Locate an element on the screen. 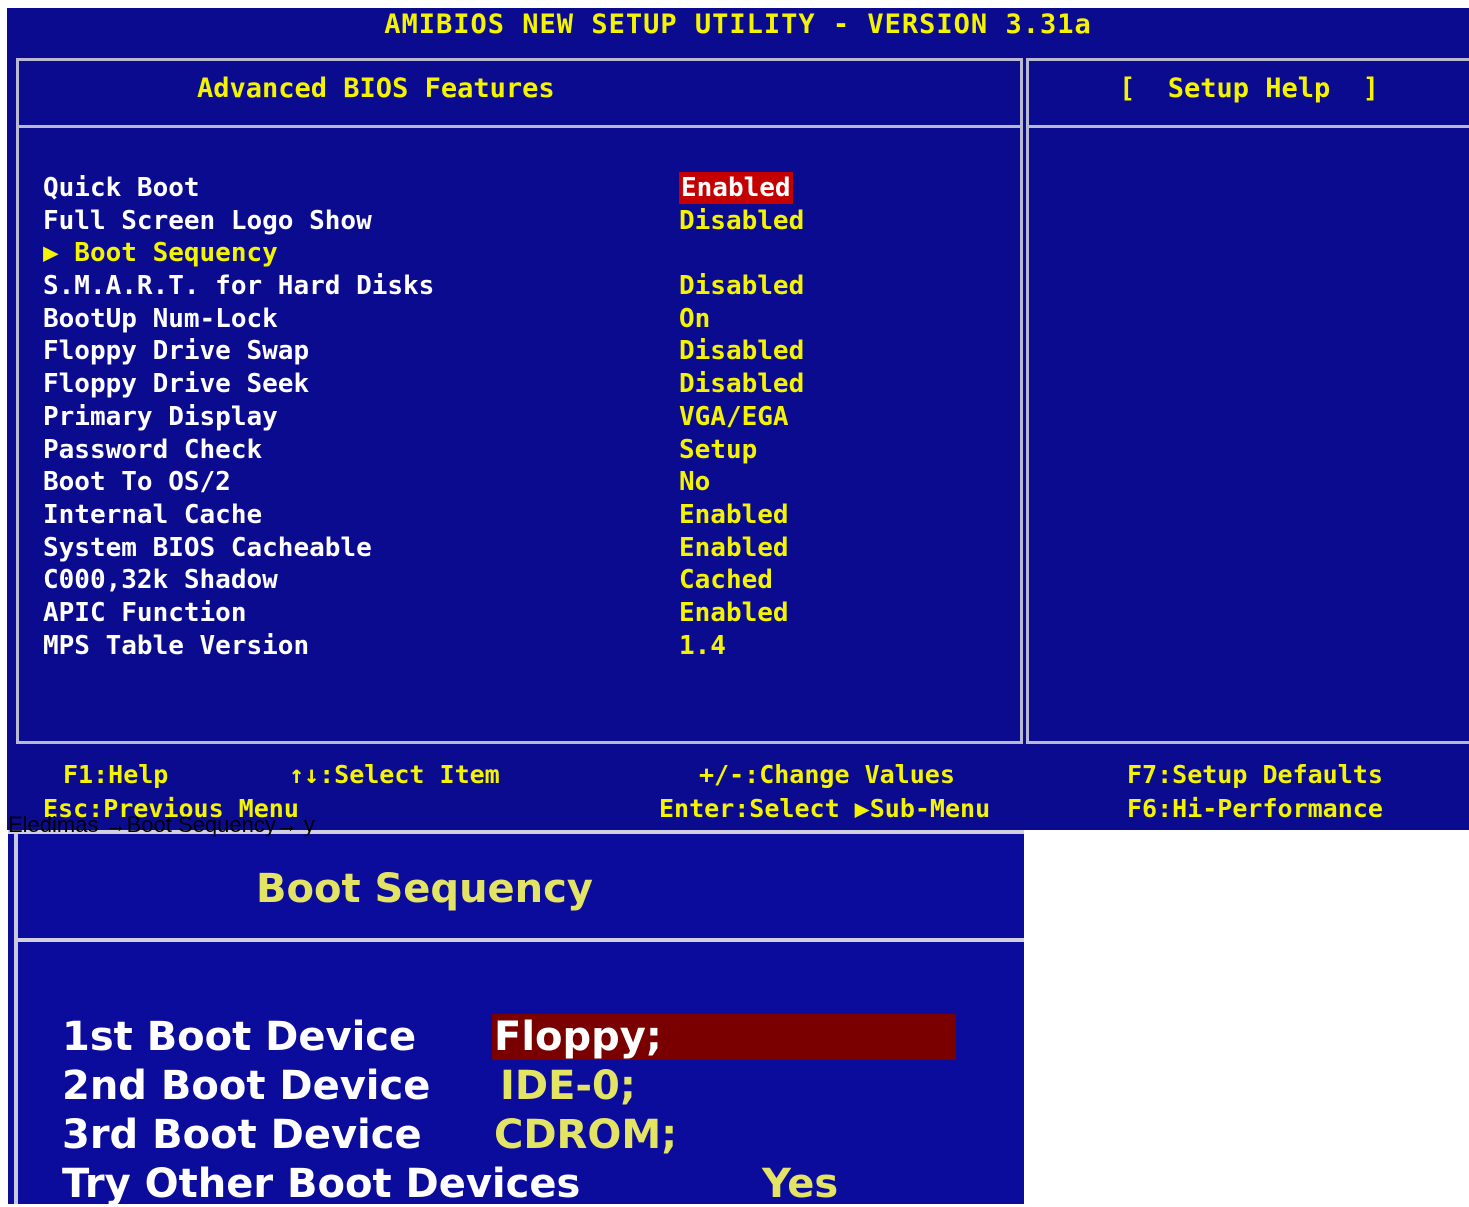 This screenshot has height=1207, width=1469. boot-device-3: 3rd Boot Device CDROM; is located at coordinates (542, 1135).